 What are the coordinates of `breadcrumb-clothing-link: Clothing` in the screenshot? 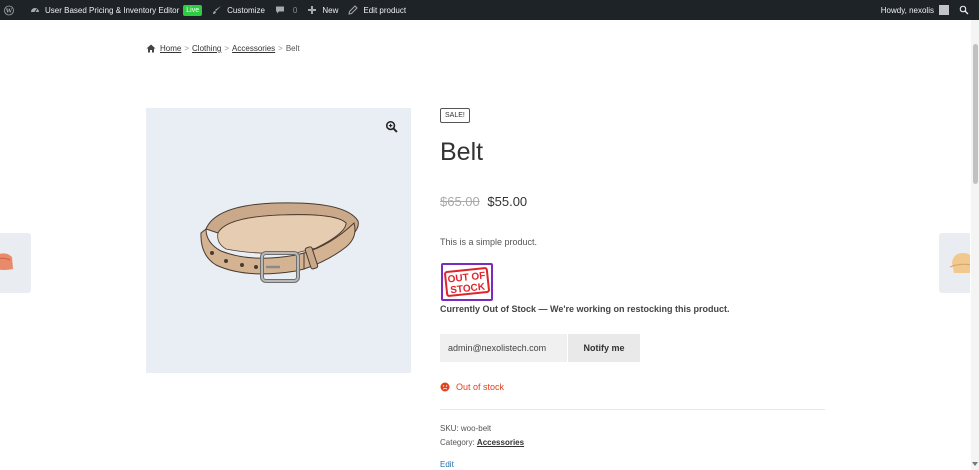 It's located at (206, 48).